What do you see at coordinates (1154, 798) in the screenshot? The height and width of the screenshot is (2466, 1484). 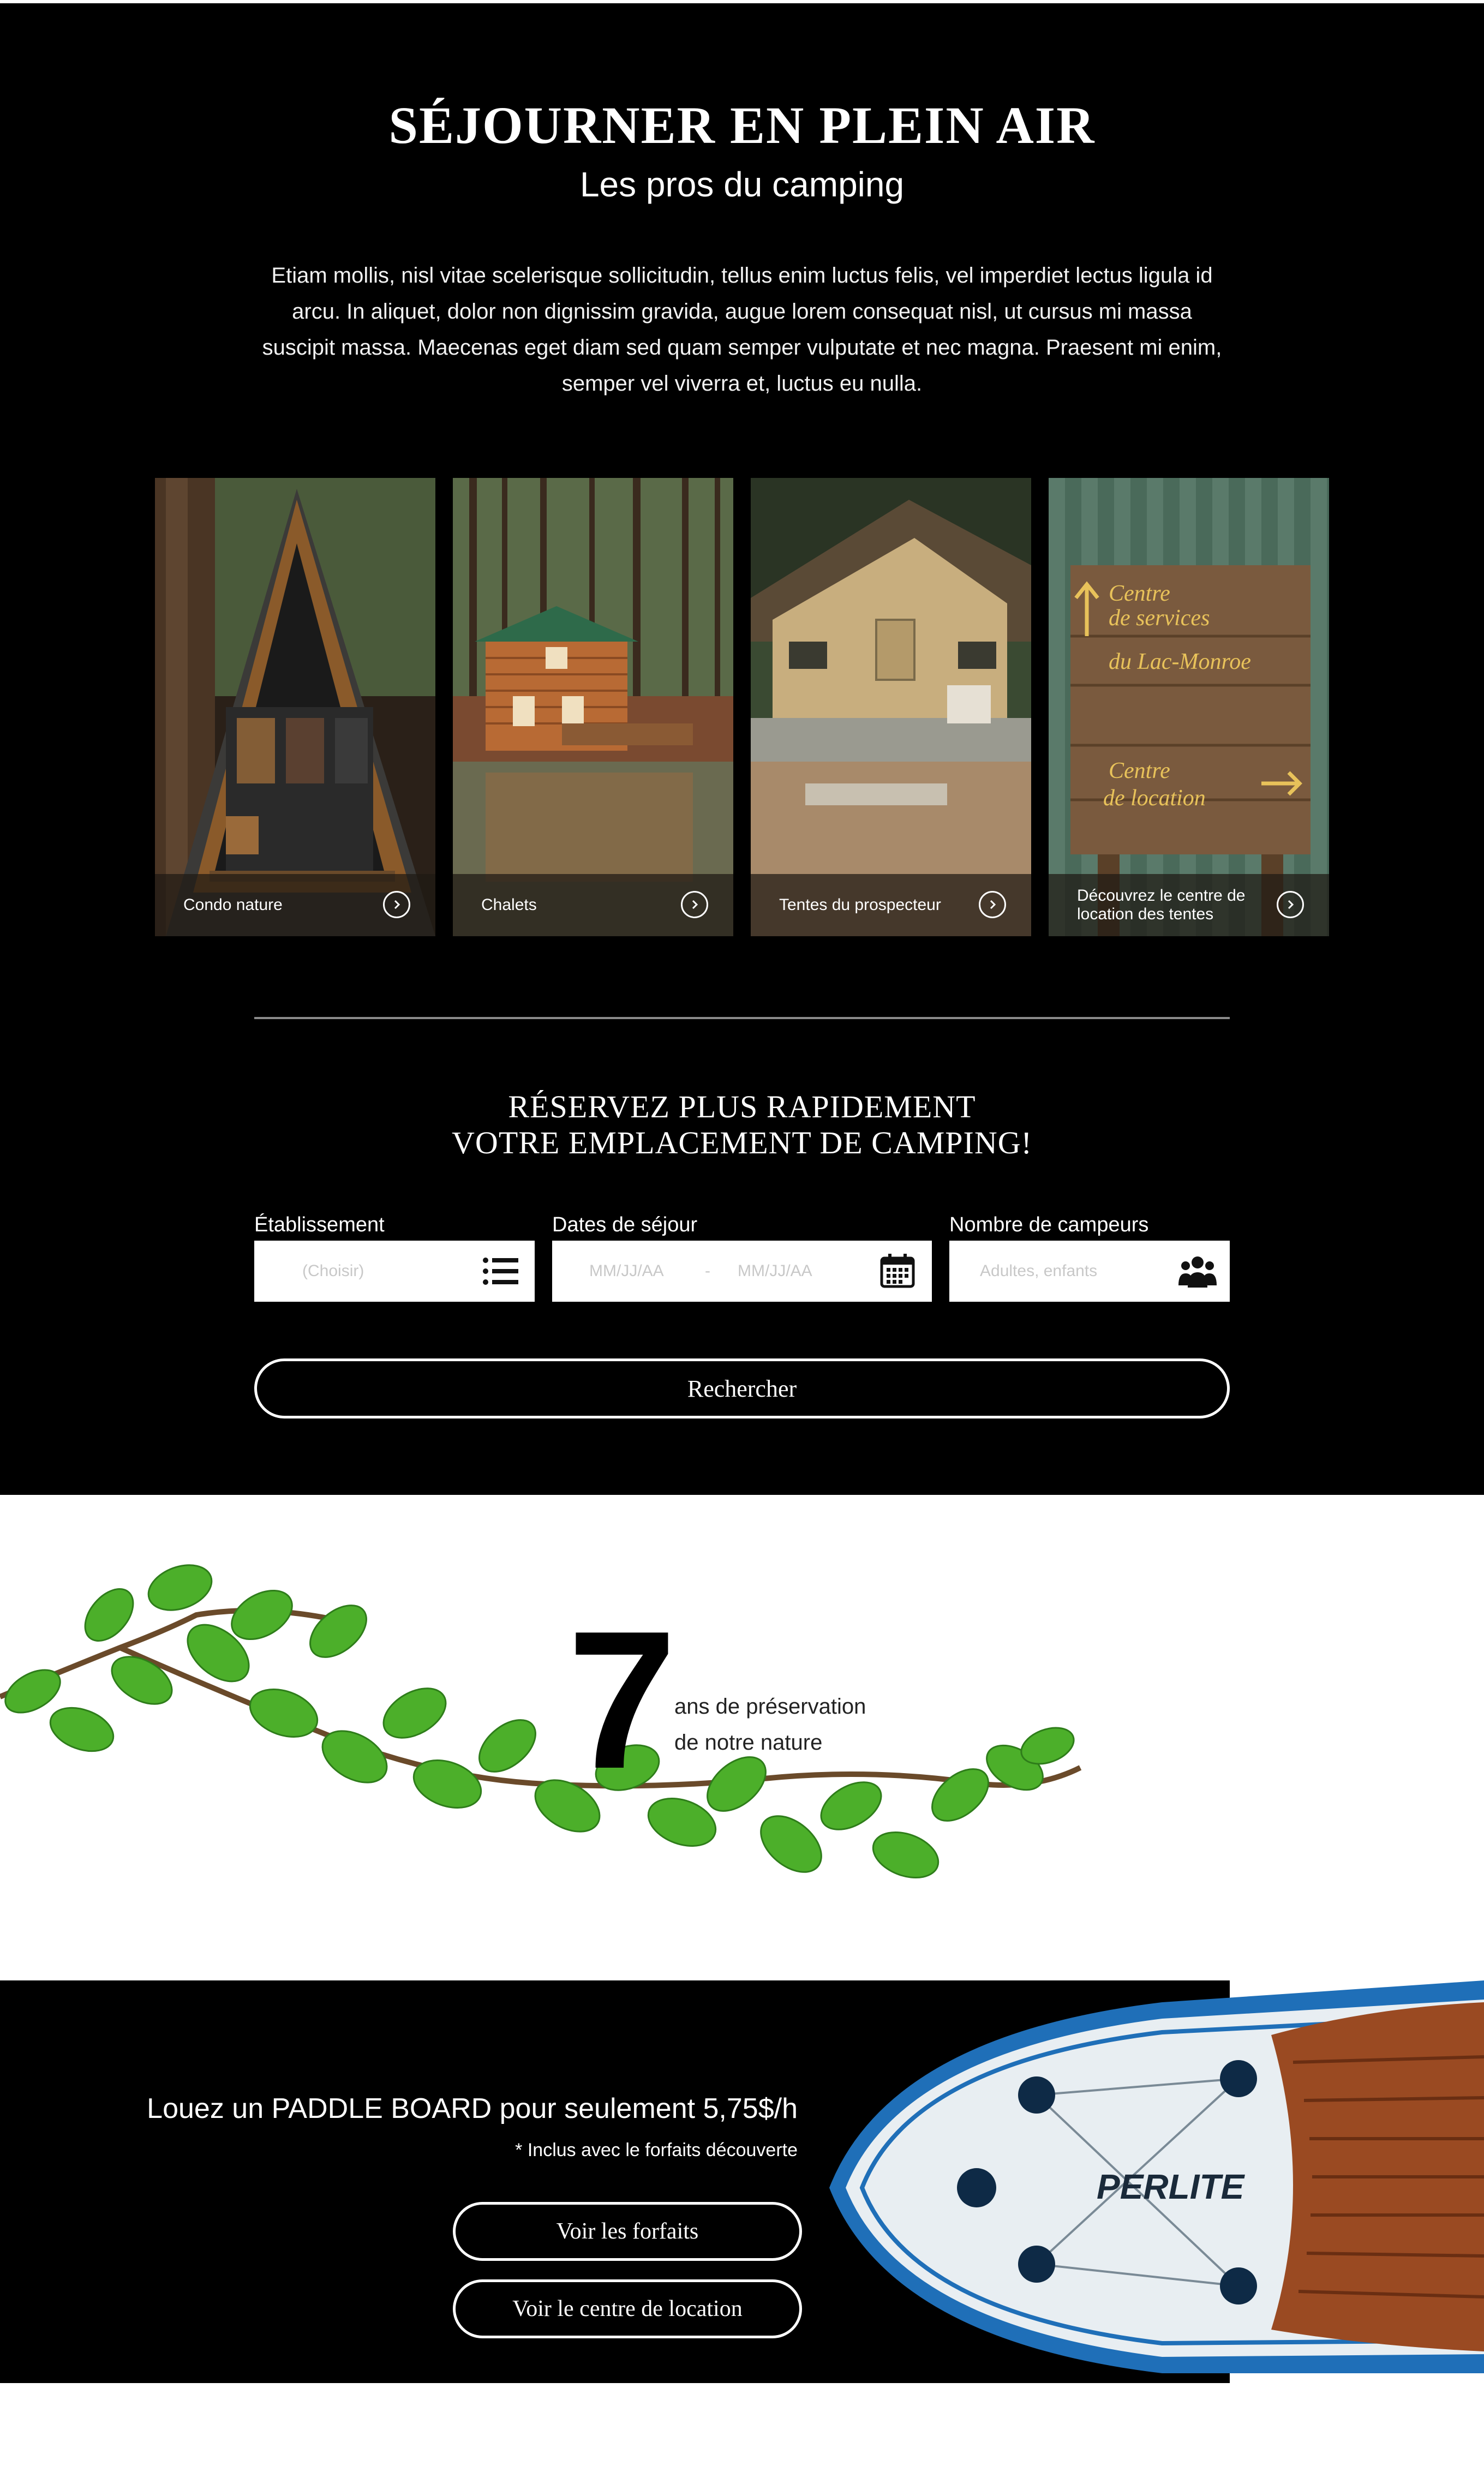 I see `sign-text: de location` at bounding box center [1154, 798].